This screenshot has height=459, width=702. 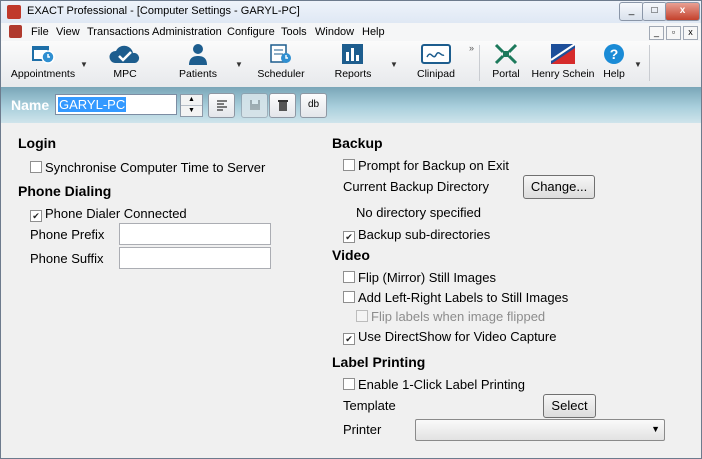 I want to click on mdi-close-button: x, so click(x=690, y=33).